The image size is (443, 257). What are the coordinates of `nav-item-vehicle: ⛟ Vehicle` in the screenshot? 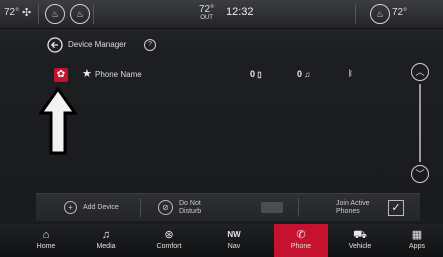 It's located at (360, 240).